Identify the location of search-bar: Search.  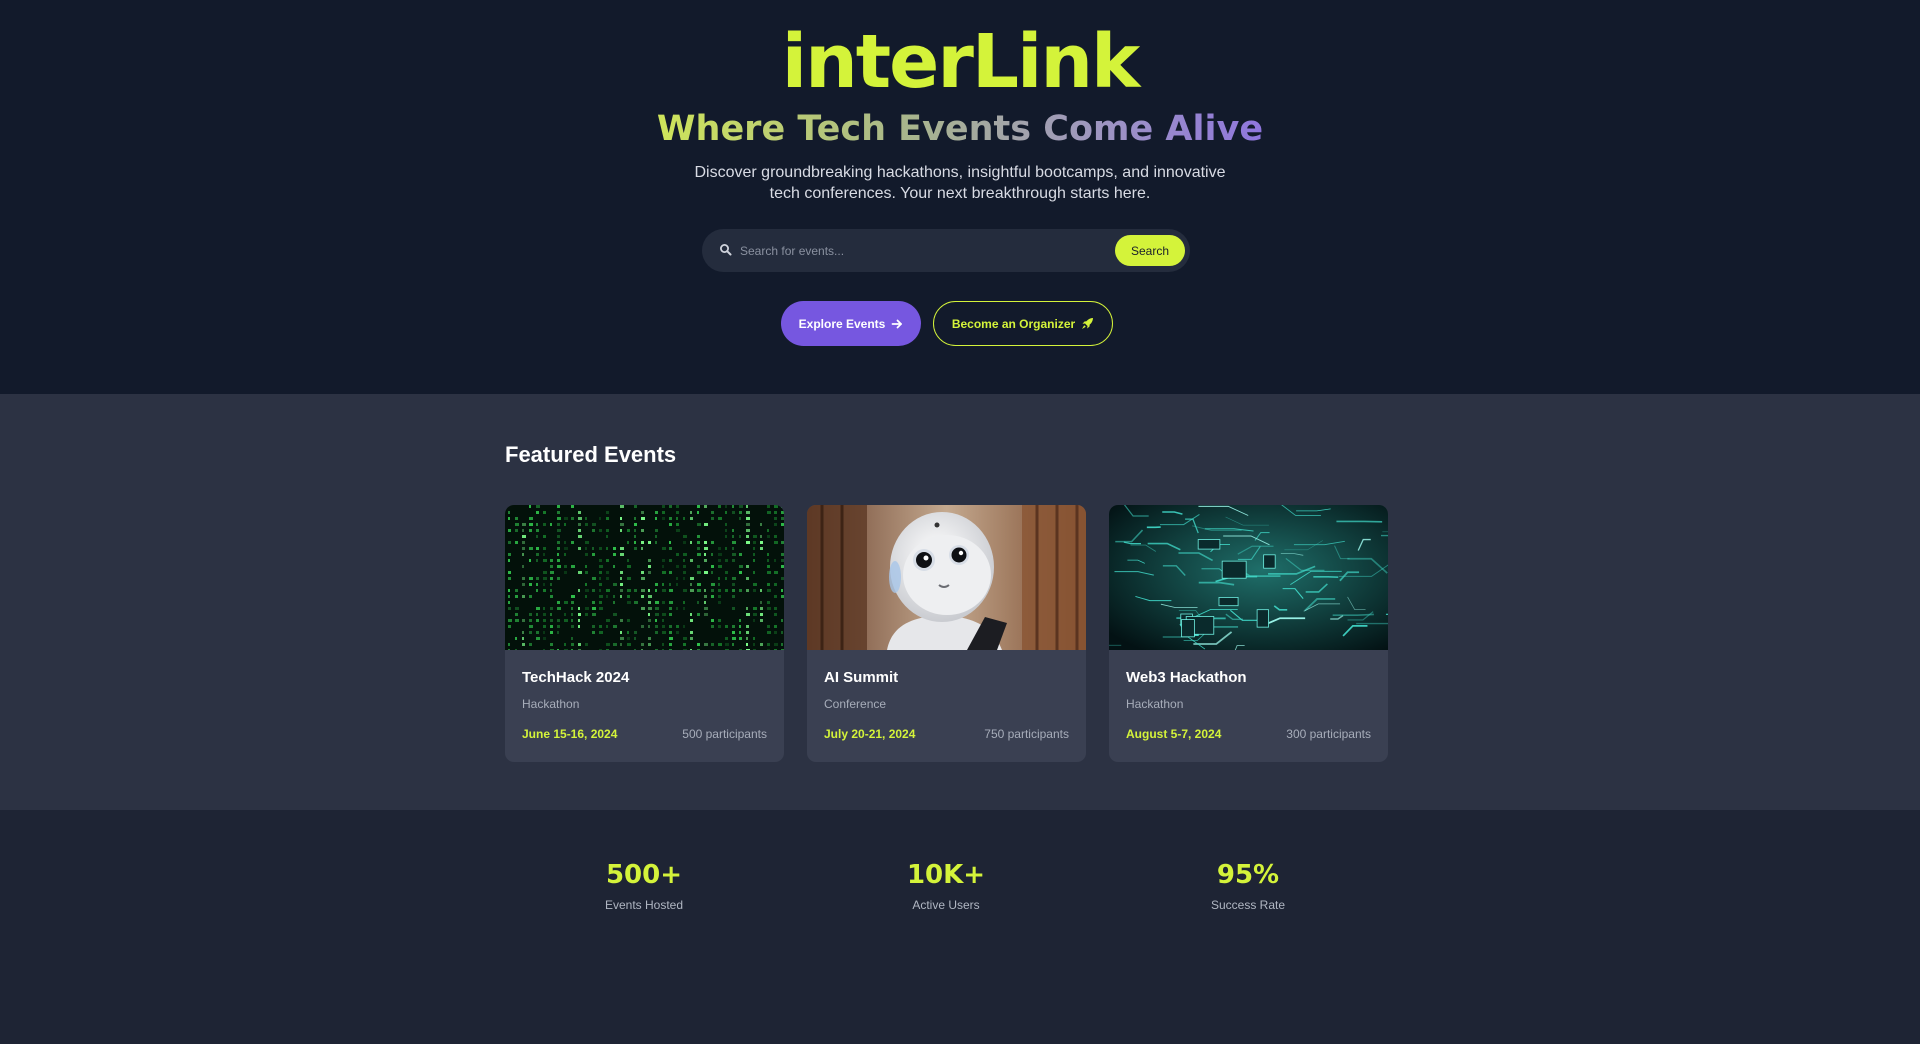
(946, 250).